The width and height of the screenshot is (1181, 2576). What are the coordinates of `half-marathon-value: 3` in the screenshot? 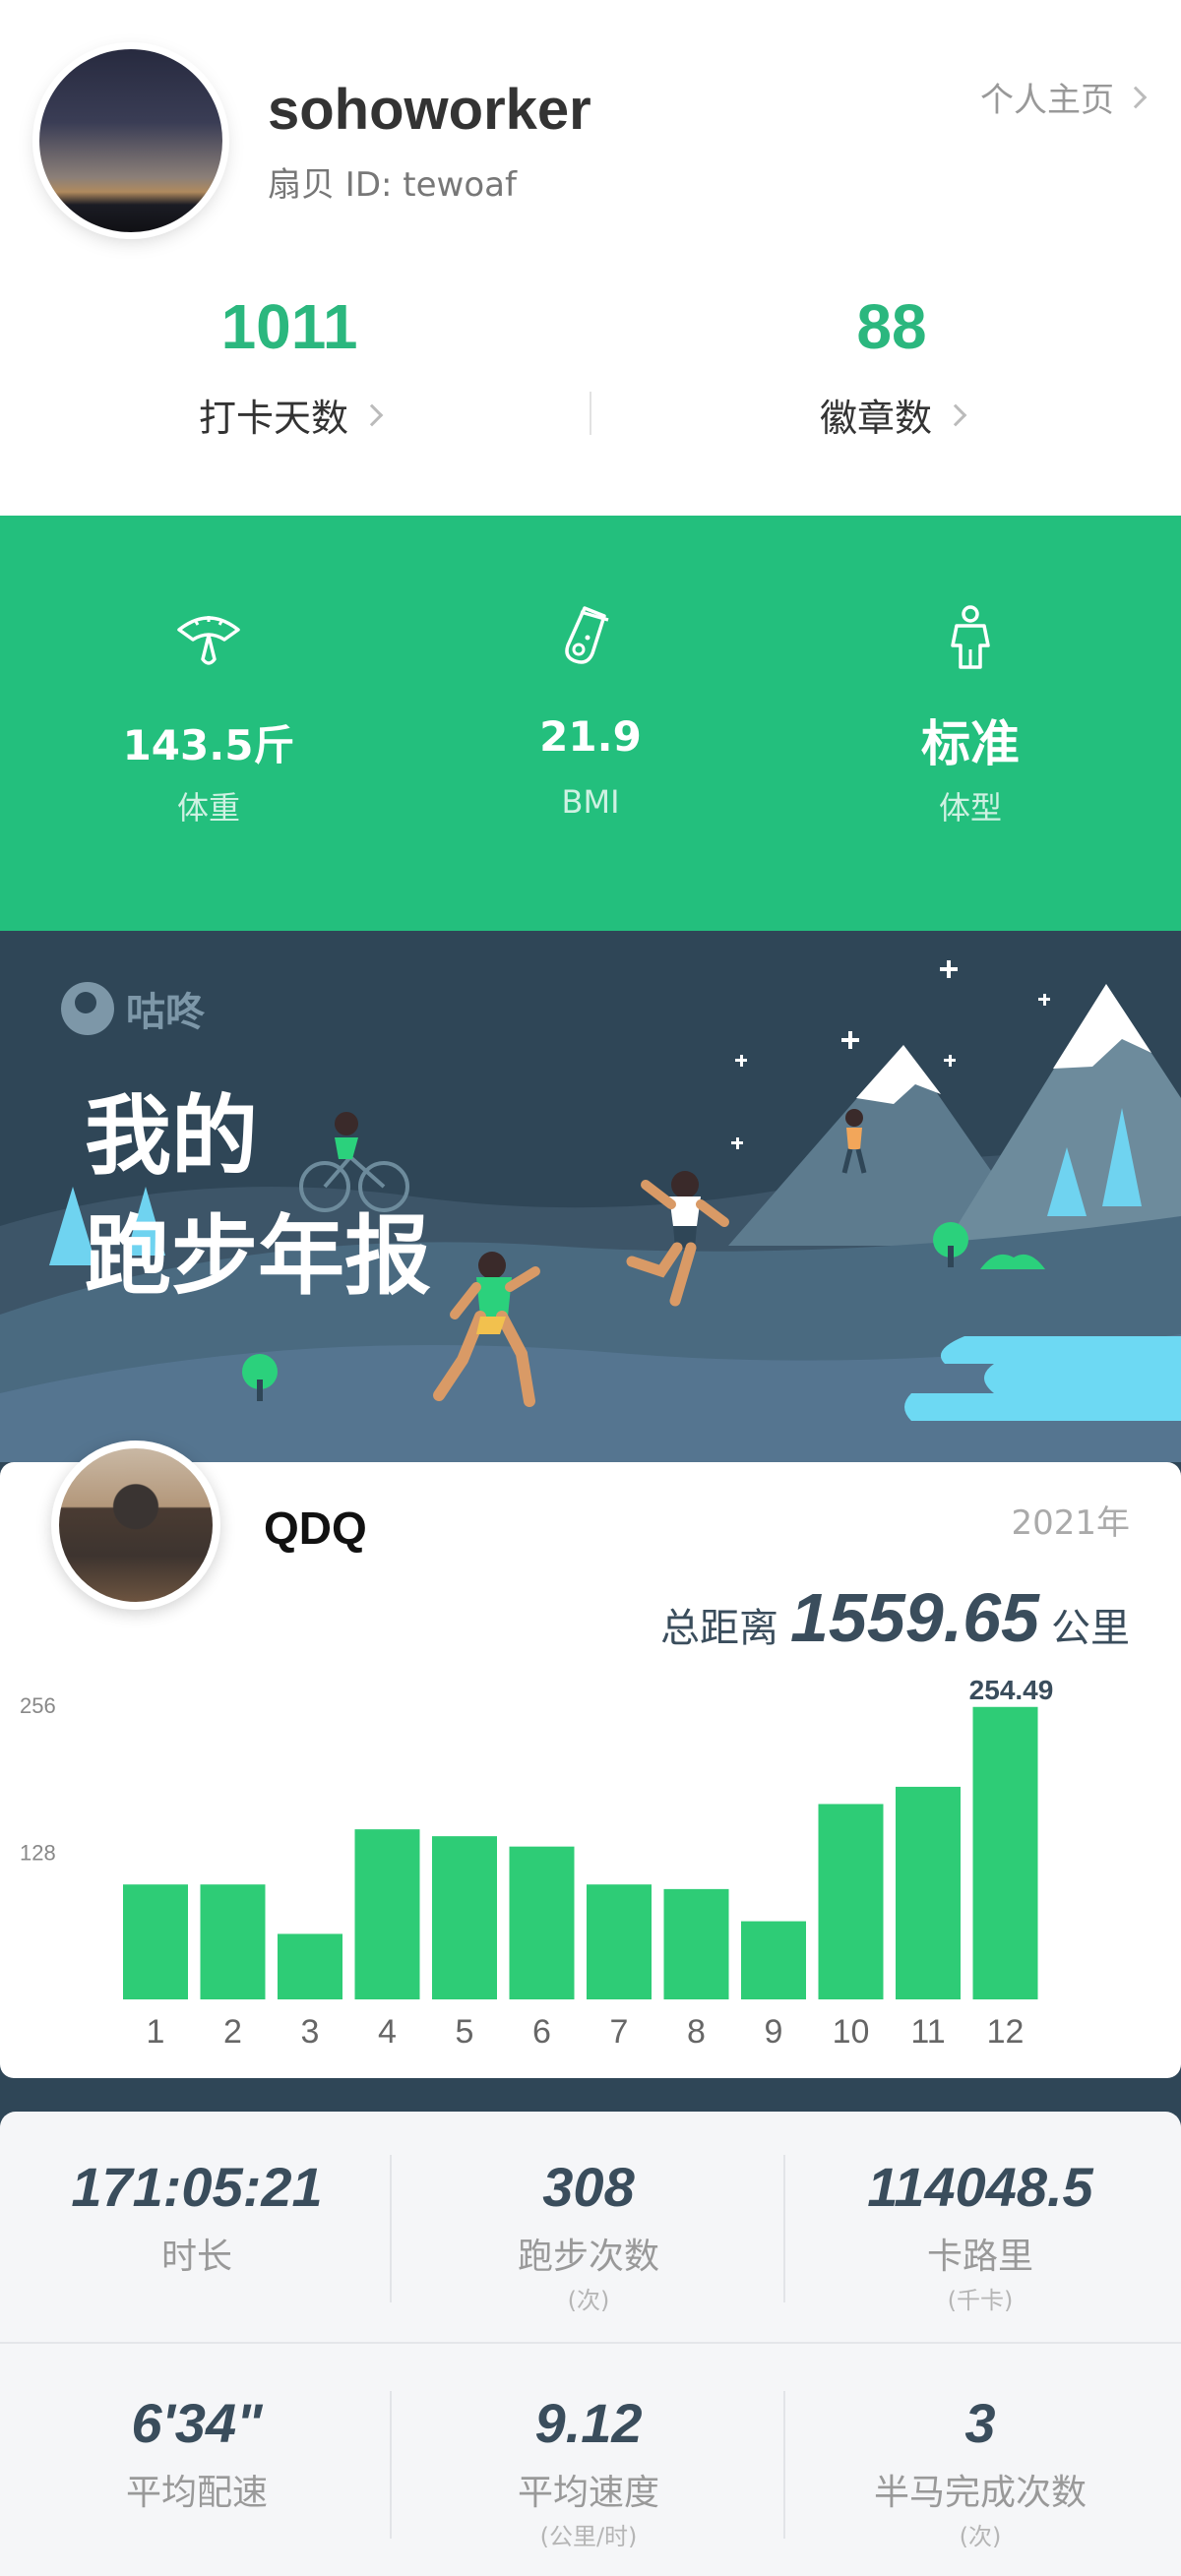 It's located at (980, 2423).